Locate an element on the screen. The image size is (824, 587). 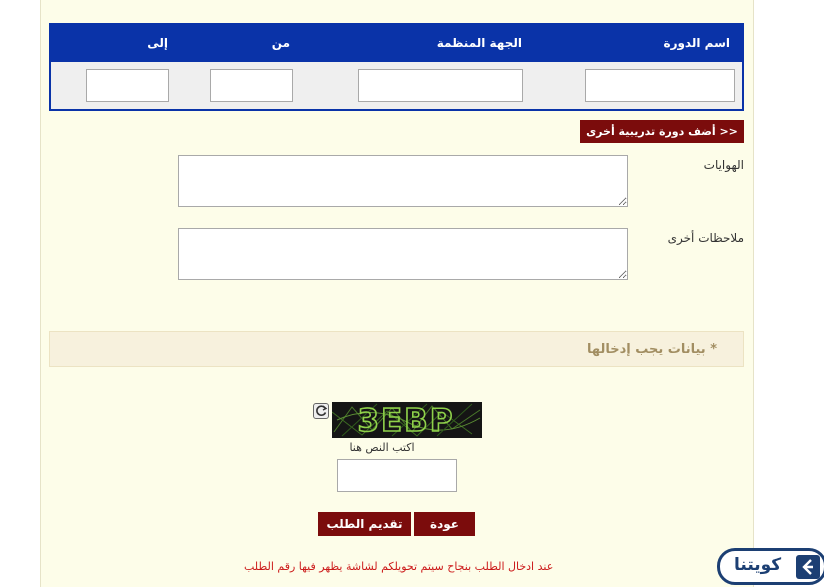
required-fields-note: * بيانات يجب إدخالها is located at coordinates (651, 349).